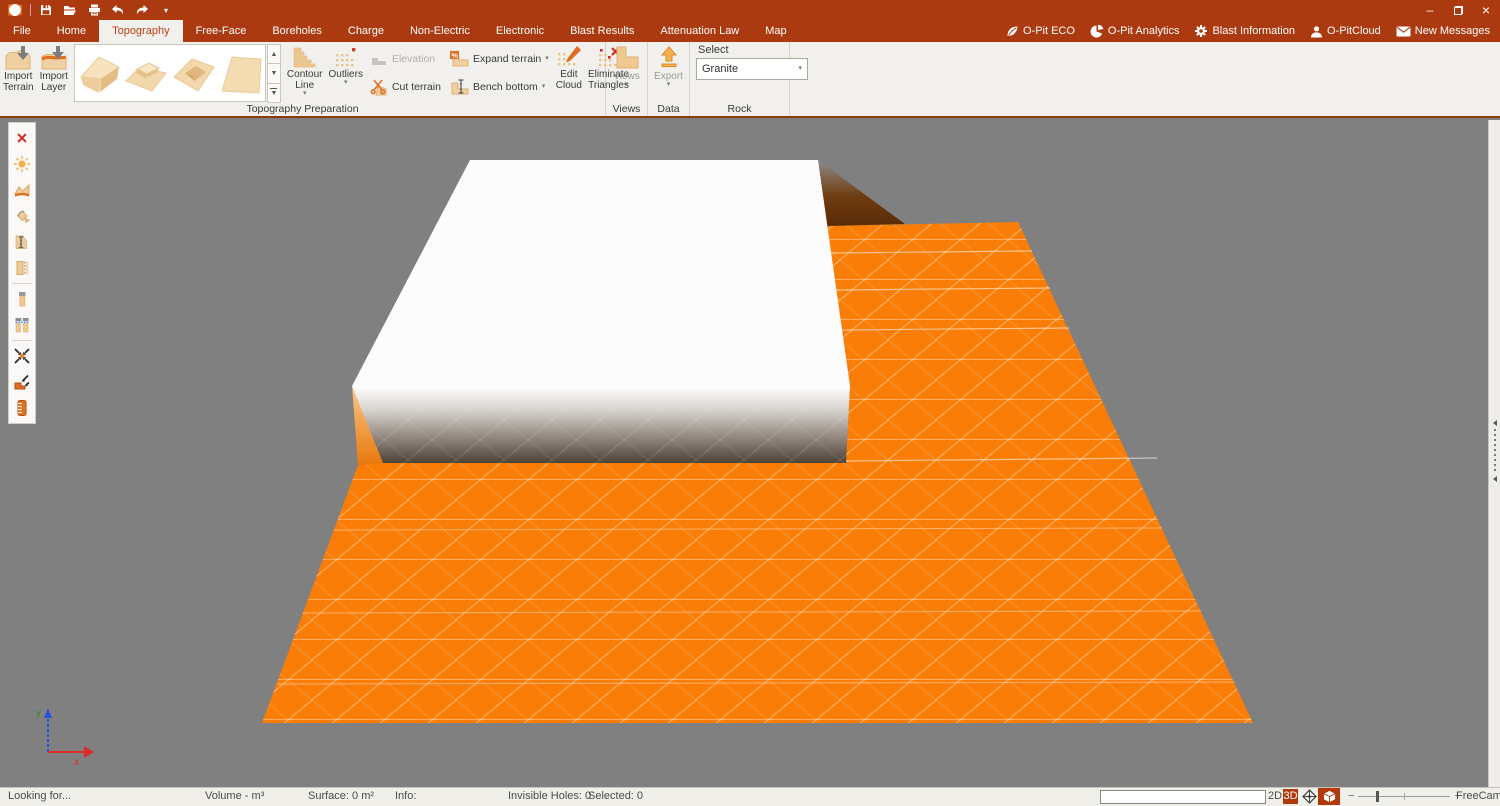  I want to click on tab-topography: Topography, so click(141, 31).